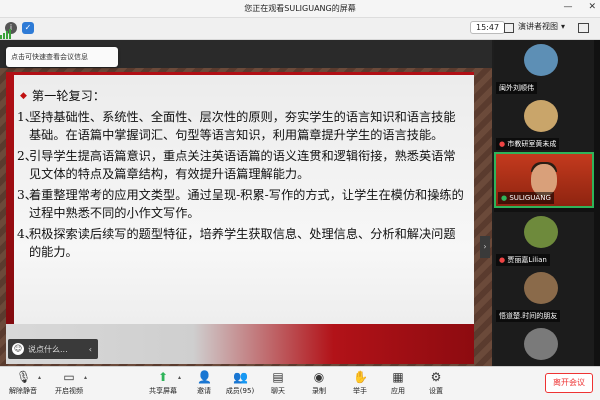 The image size is (600, 400). I want to click on quick-chat-bar: ☺ 说点什么... ‹, so click(53, 349).